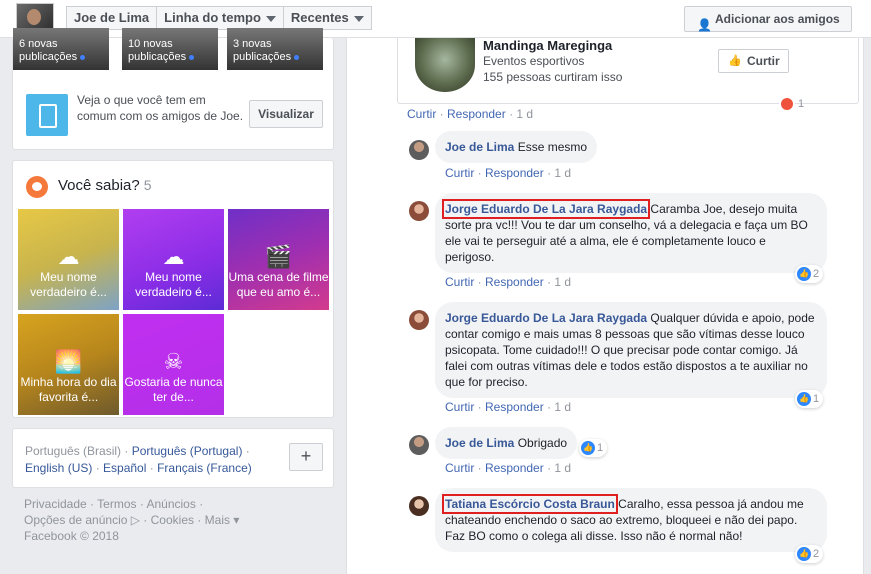  I want to click on skull-icon: ☠, so click(173, 361).